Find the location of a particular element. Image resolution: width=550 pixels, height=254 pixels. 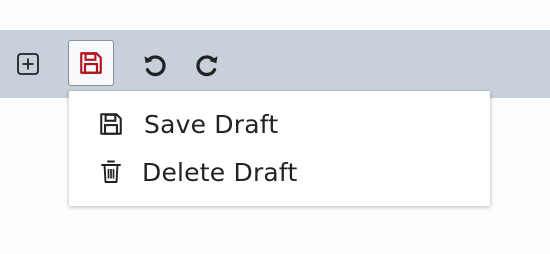

menu-item-label: Delete Draft is located at coordinates (220, 172).